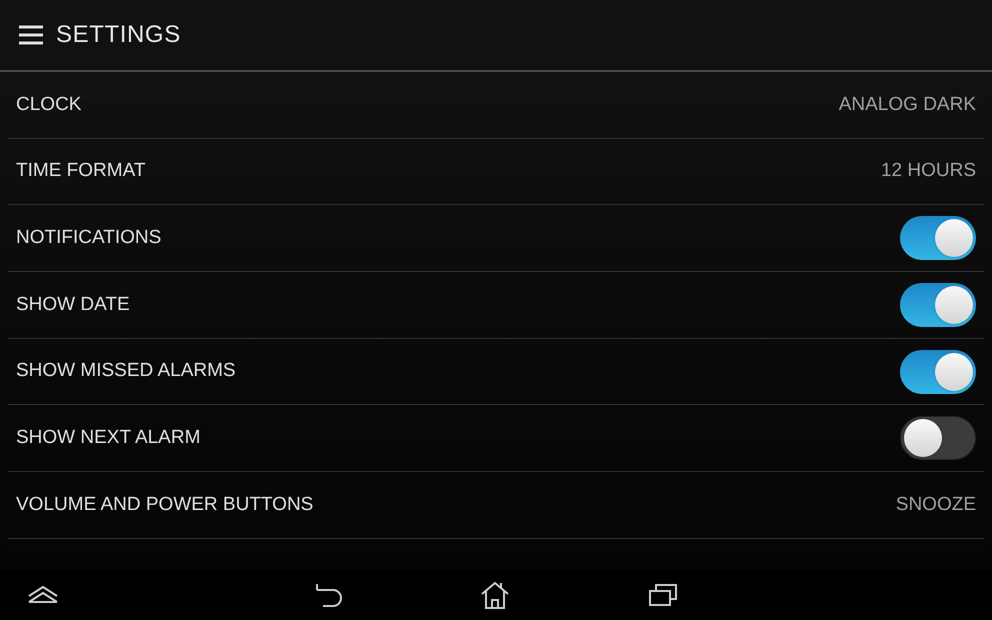 The image size is (992, 620). I want to click on setting-label: NOTIFICATIONS, so click(89, 238).